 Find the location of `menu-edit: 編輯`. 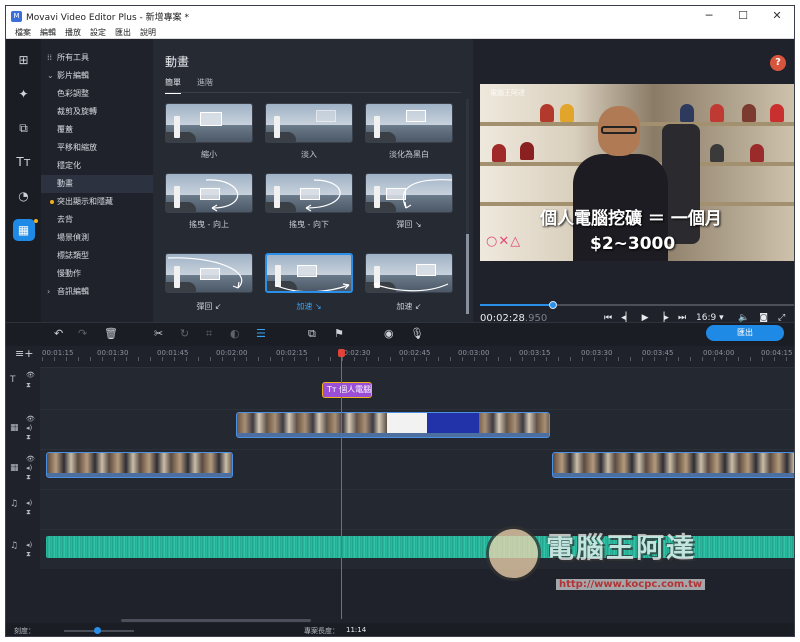

menu-edit: 編輯 is located at coordinates (48, 32).